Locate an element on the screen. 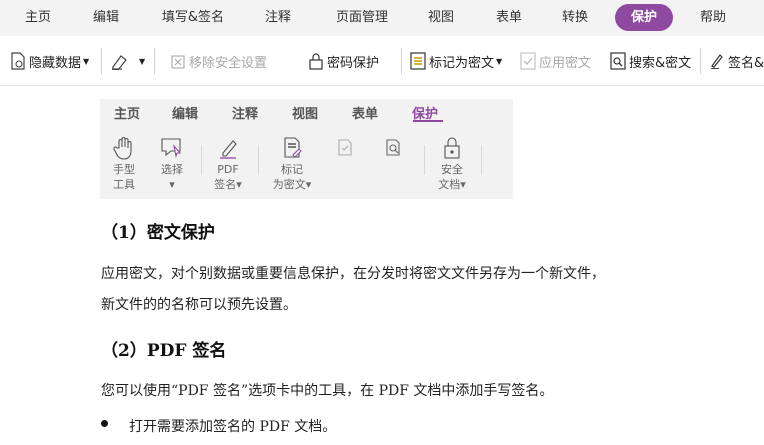 The height and width of the screenshot is (445, 764). sanitize-dropdown-button: ▼ is located at coordinates (127, 61).